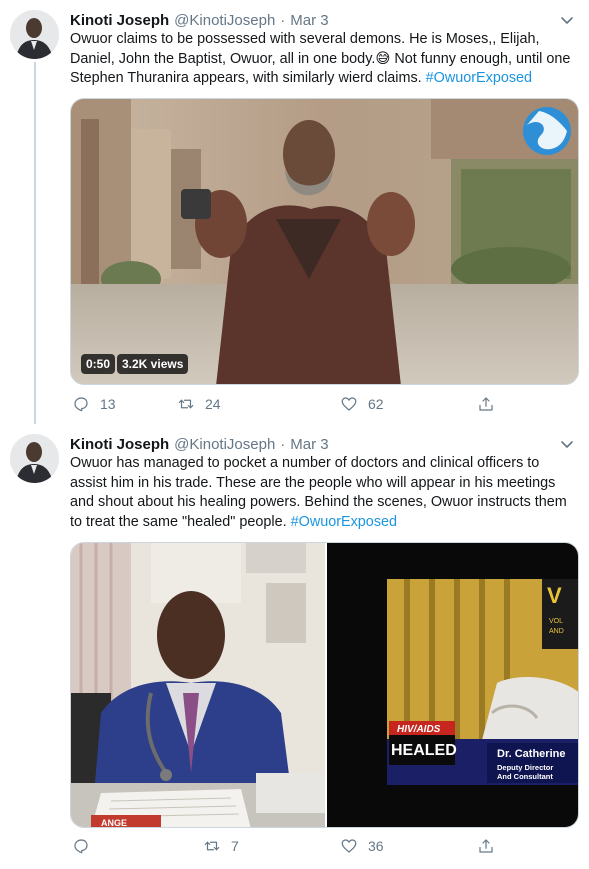 The image size is (589, 869). I want to click on badge-top-text: HIV/AIDS, so click(419, 729).